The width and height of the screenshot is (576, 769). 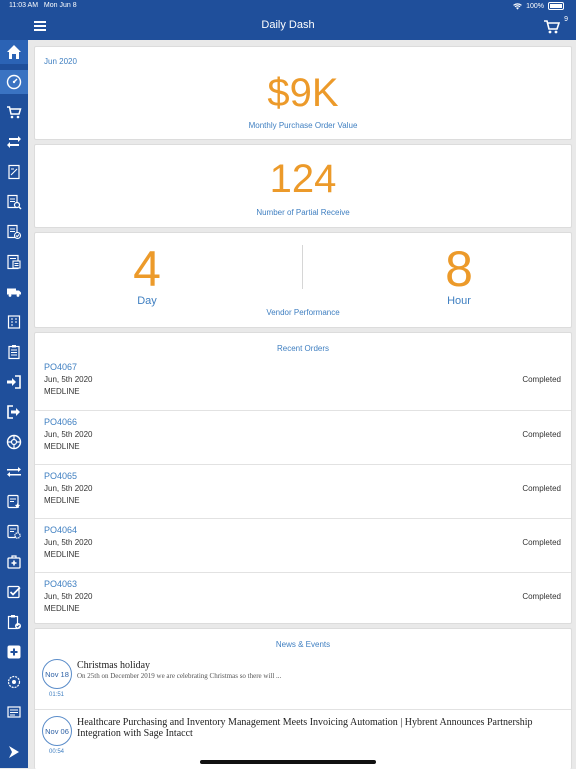 I want to click on sidebar-checklist-star, so click(x=14, y=502).